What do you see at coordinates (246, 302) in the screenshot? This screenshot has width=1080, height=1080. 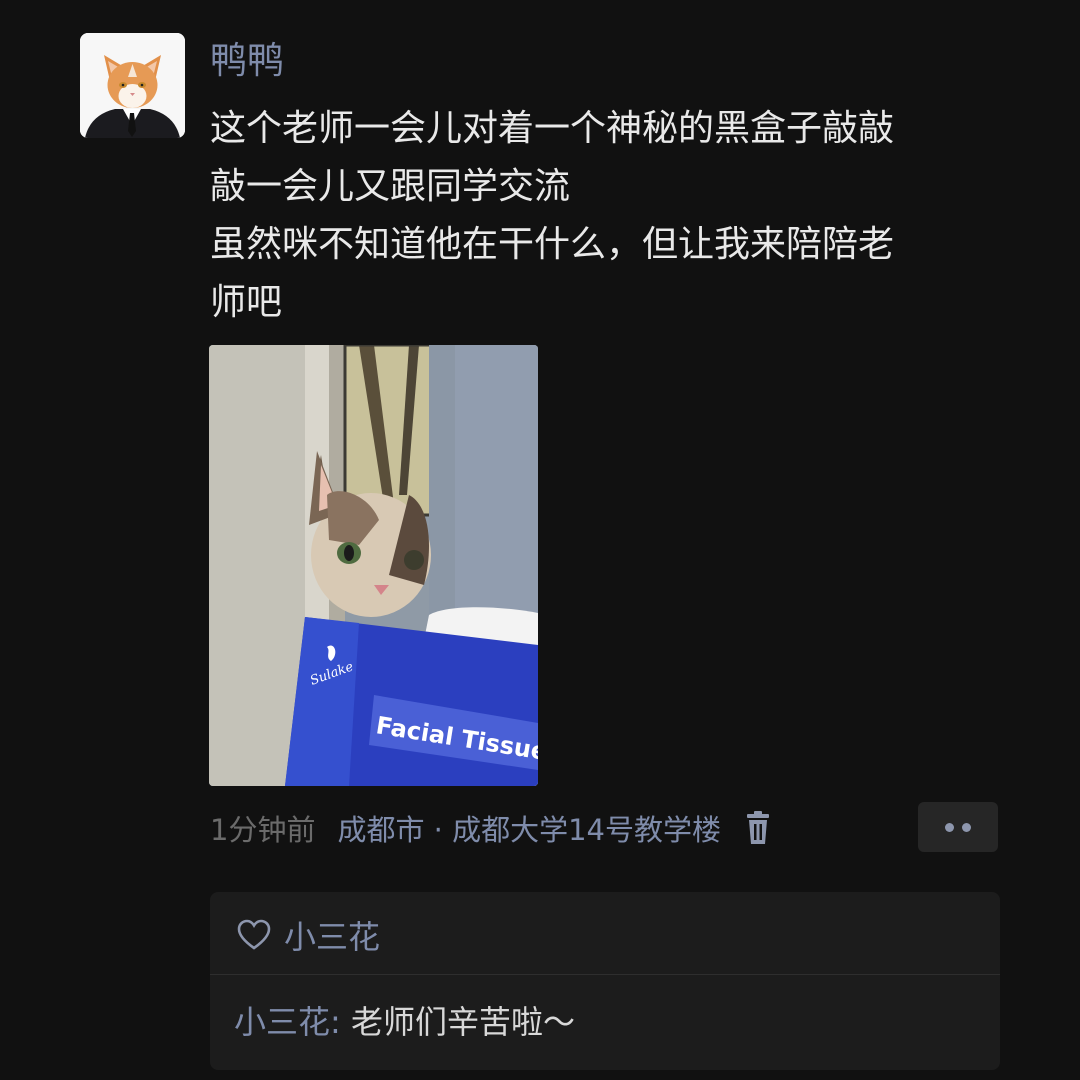 I see `post-text-line: 师吧` at bounding box center [246, 302].